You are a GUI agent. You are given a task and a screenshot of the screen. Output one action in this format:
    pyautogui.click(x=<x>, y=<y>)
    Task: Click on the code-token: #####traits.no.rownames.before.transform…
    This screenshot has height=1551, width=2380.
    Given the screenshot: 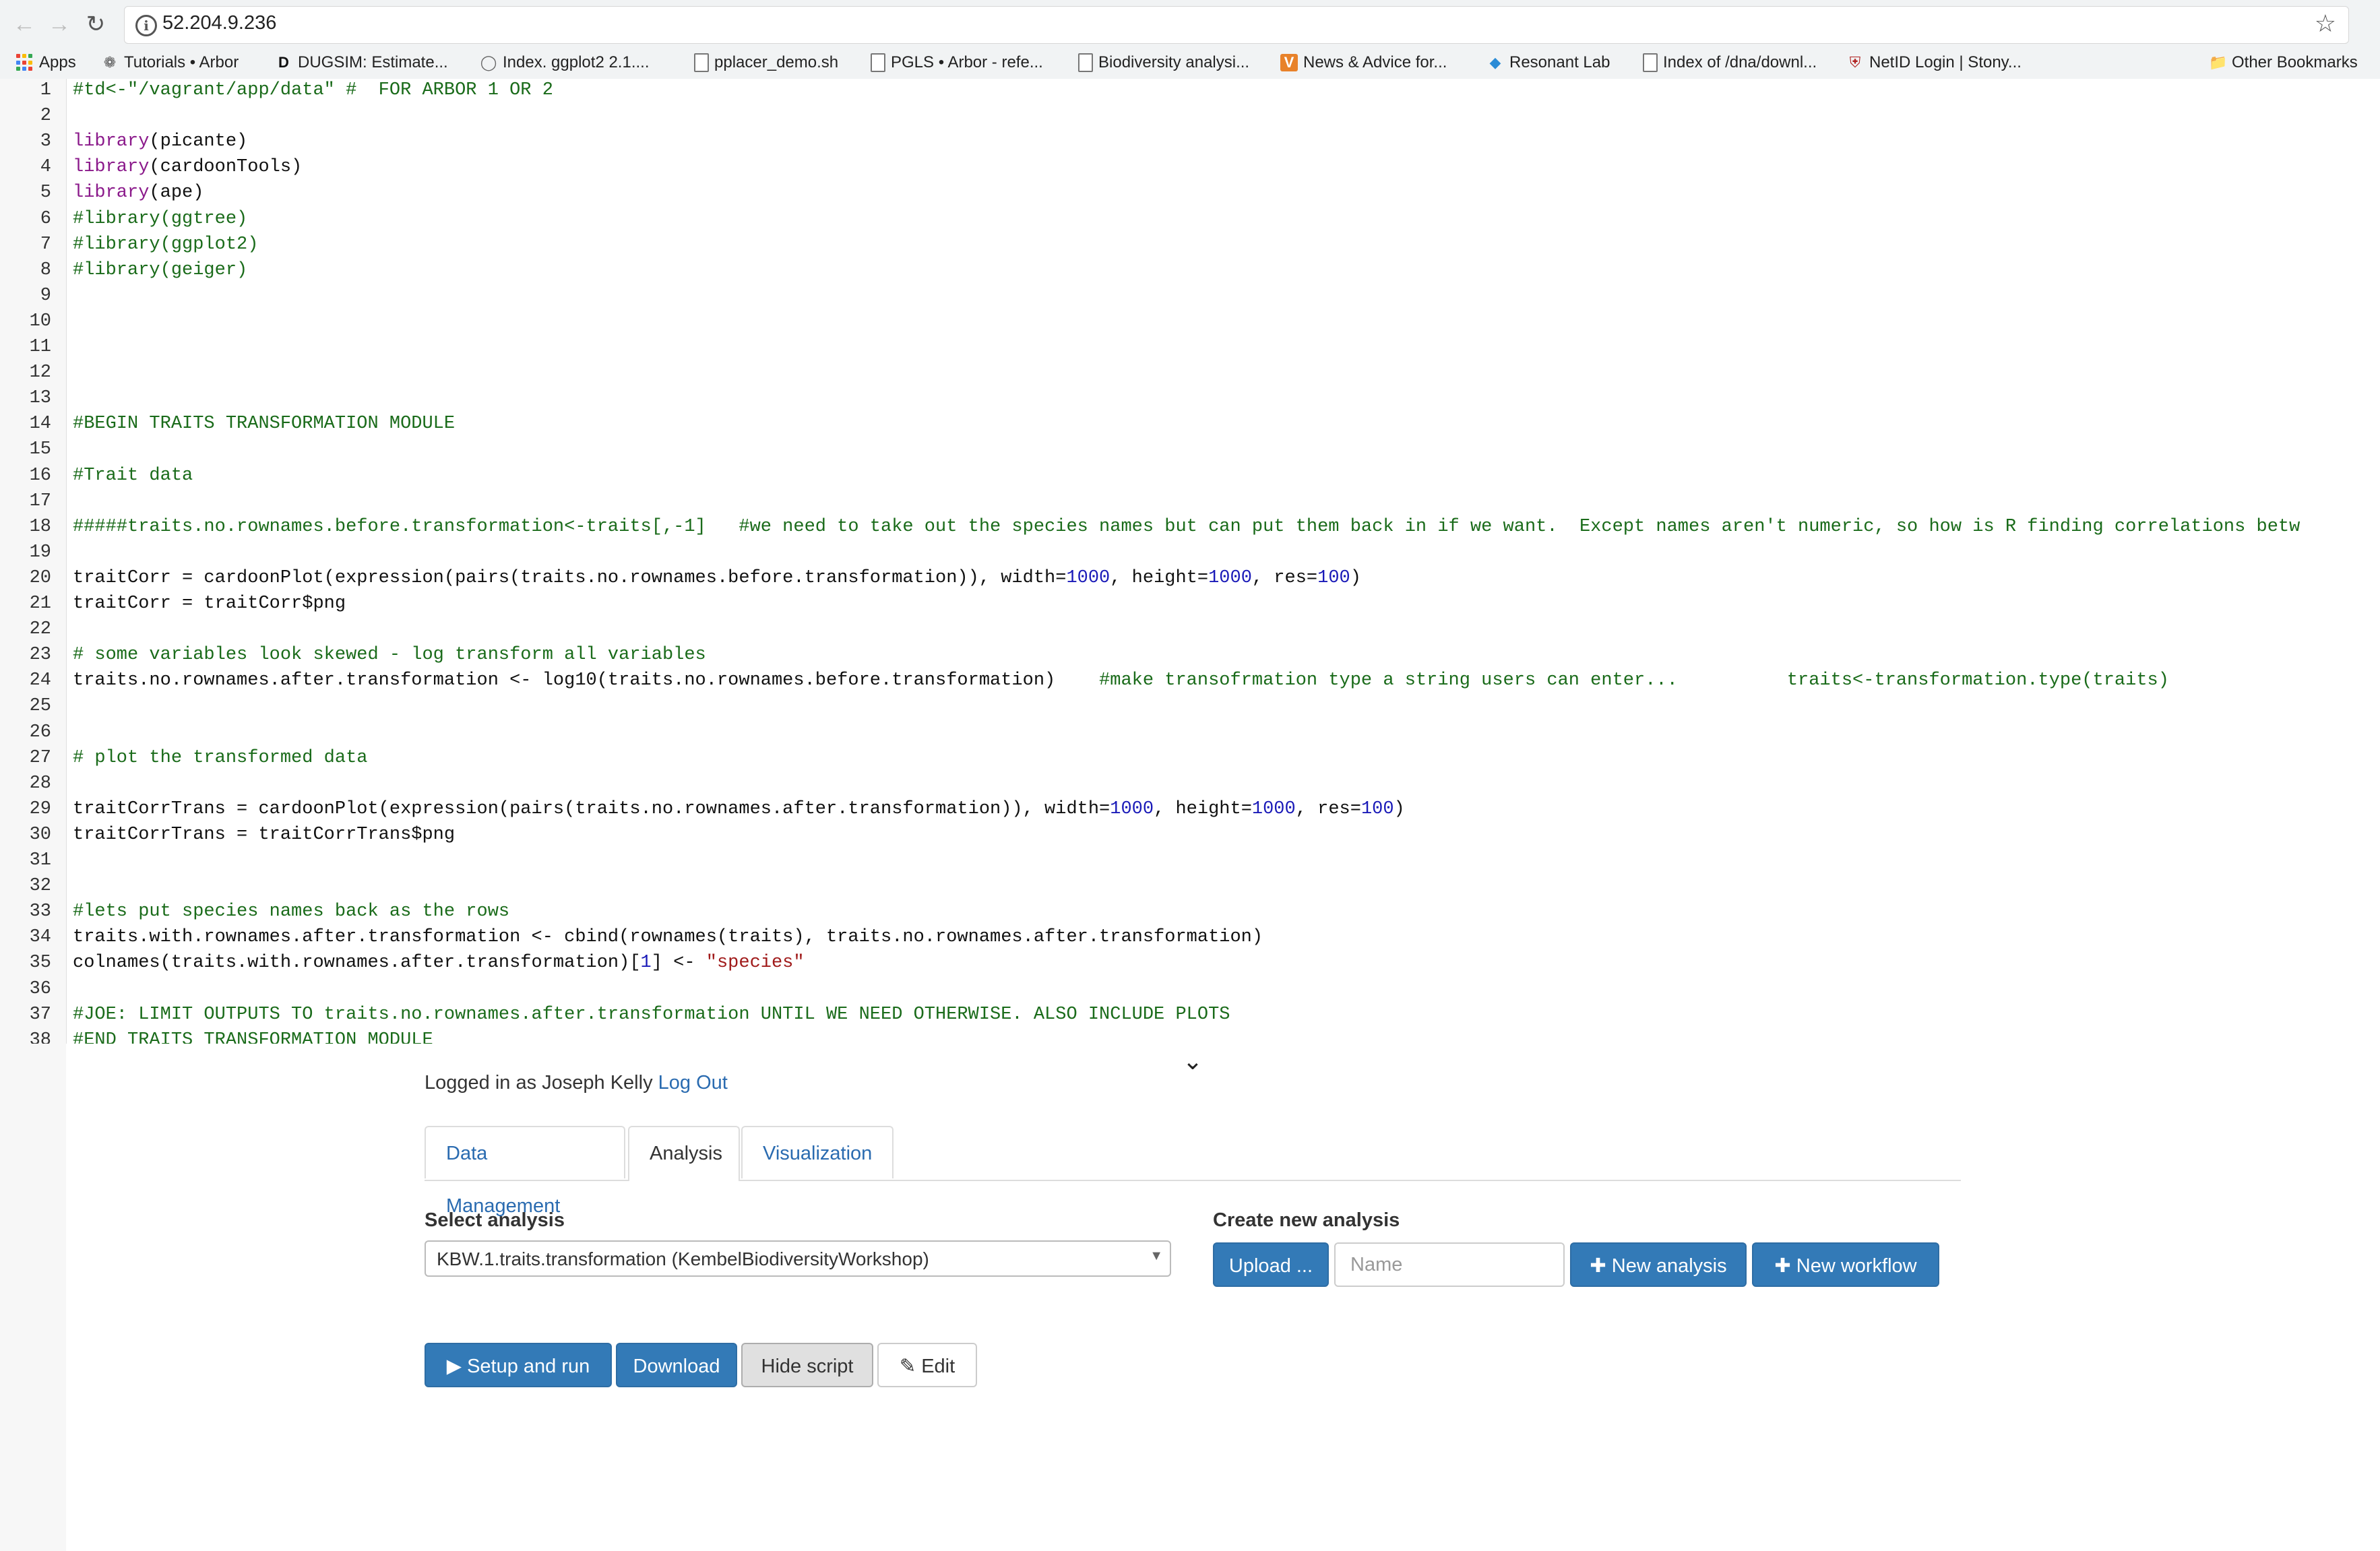 What is the action you would take?
    pyautogui.click(x=1187, y=526)
    